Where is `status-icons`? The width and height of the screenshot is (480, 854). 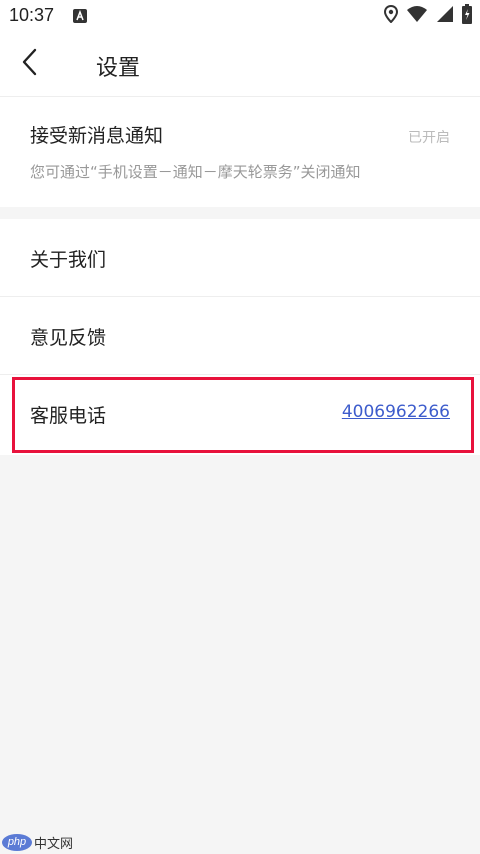 status-icons is located at coordinates (427, 16).